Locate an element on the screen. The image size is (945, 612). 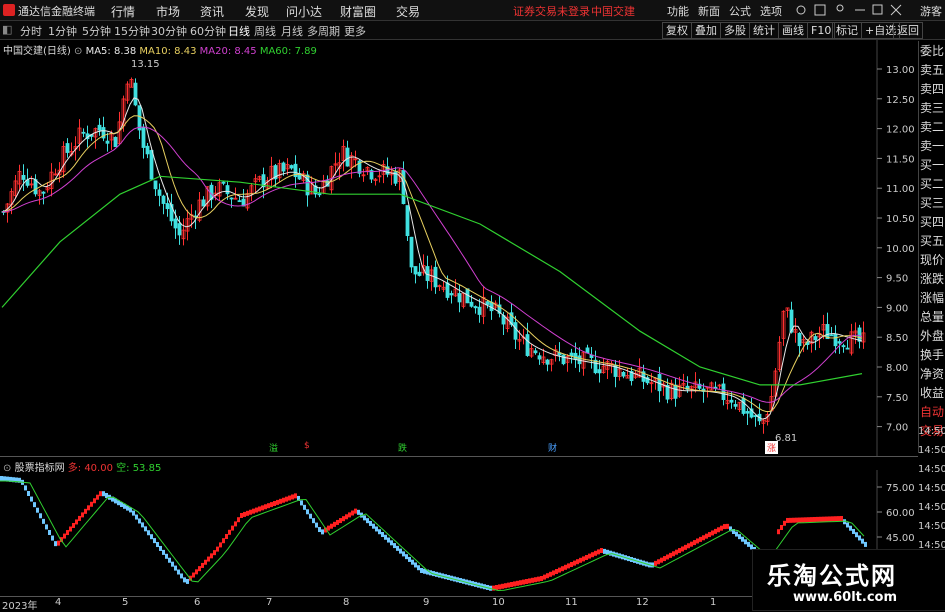
panel-item: 净资 is located at coordinates (932, 374).